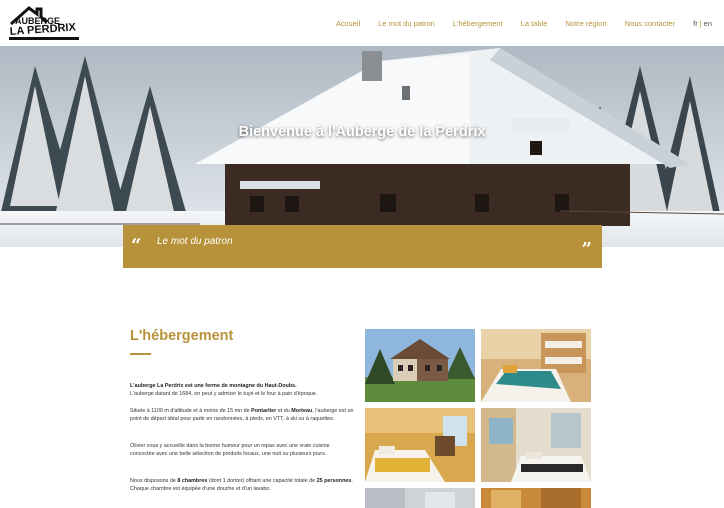 The width and height of the screenshot is (724, 508). Describe the element at coordinates (536, 365) in the screenshot. I see `gallery-photo-bunk-room` at that location.